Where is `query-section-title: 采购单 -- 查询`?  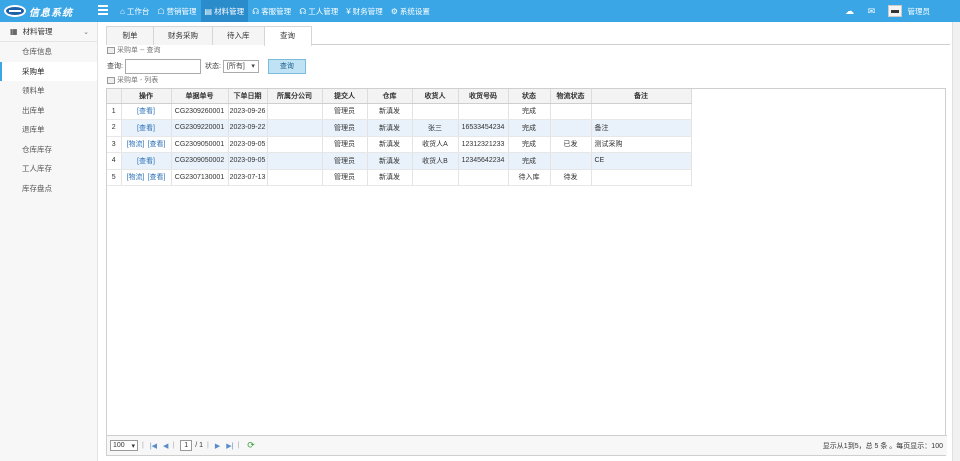 query-section-title: 采购单 -- 查询 is located at coordinates (134, 50).